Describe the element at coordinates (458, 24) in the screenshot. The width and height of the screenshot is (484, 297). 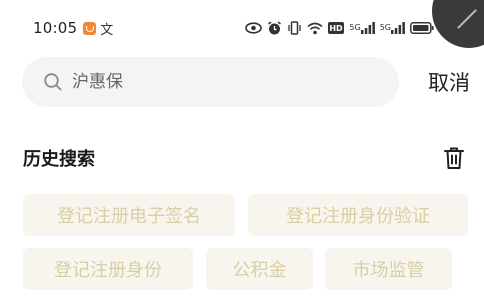
I see `floating-shortcut-button` at that location.